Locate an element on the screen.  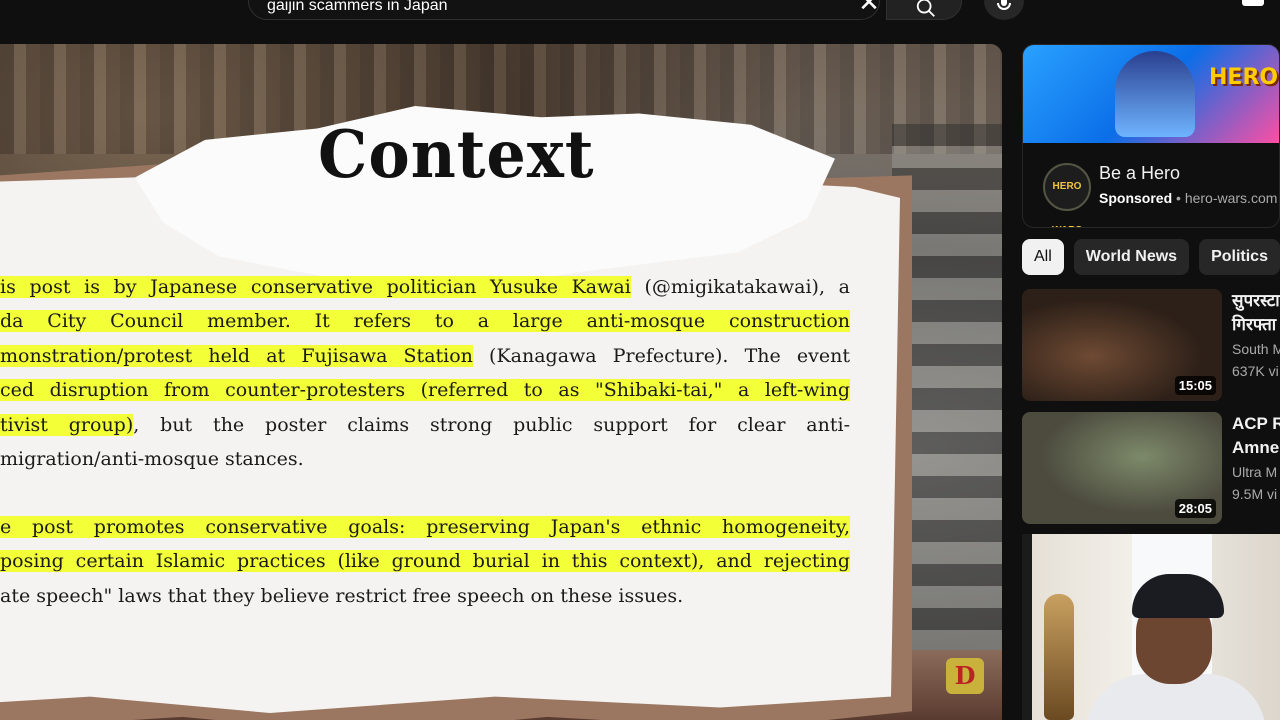
slide-title: Context is located at coordinates (456, 154).